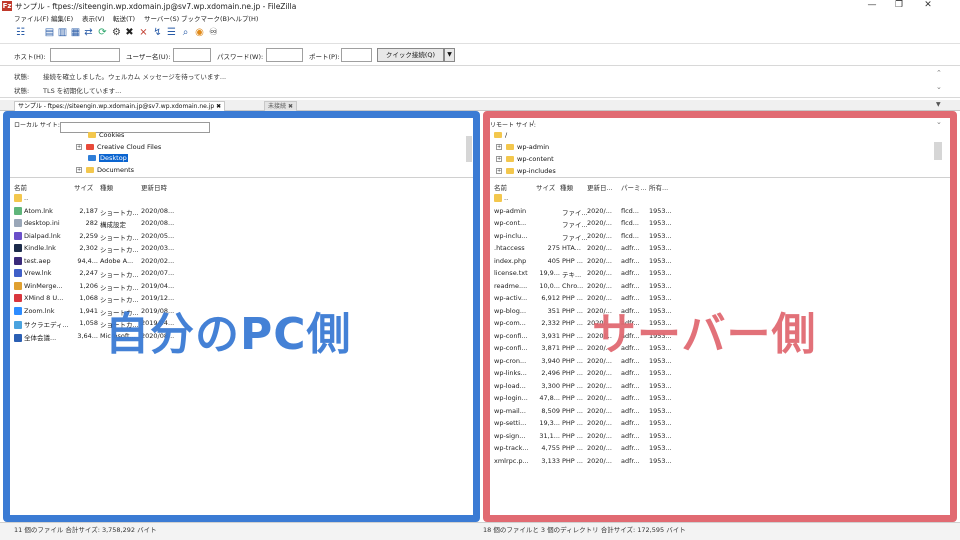  What do you see at coordinates (928, 6) in the screenshot?
I see `close-button: ✕` at bounding box center [928, 6].